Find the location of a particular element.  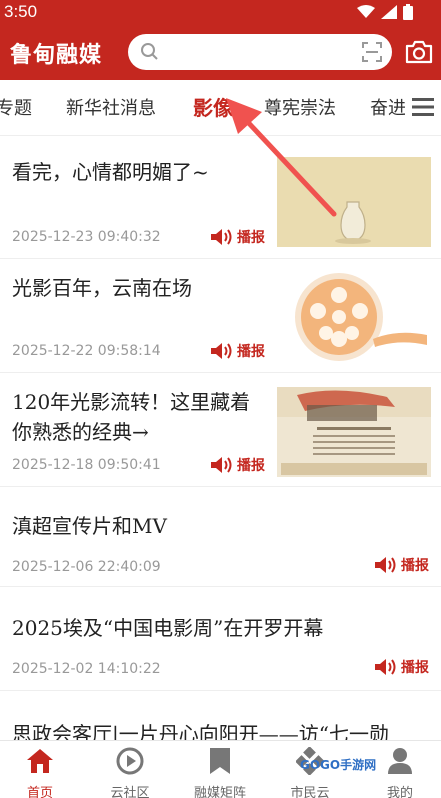

nav-label: 融媒矩阵 is located at coordinates (219, 792).